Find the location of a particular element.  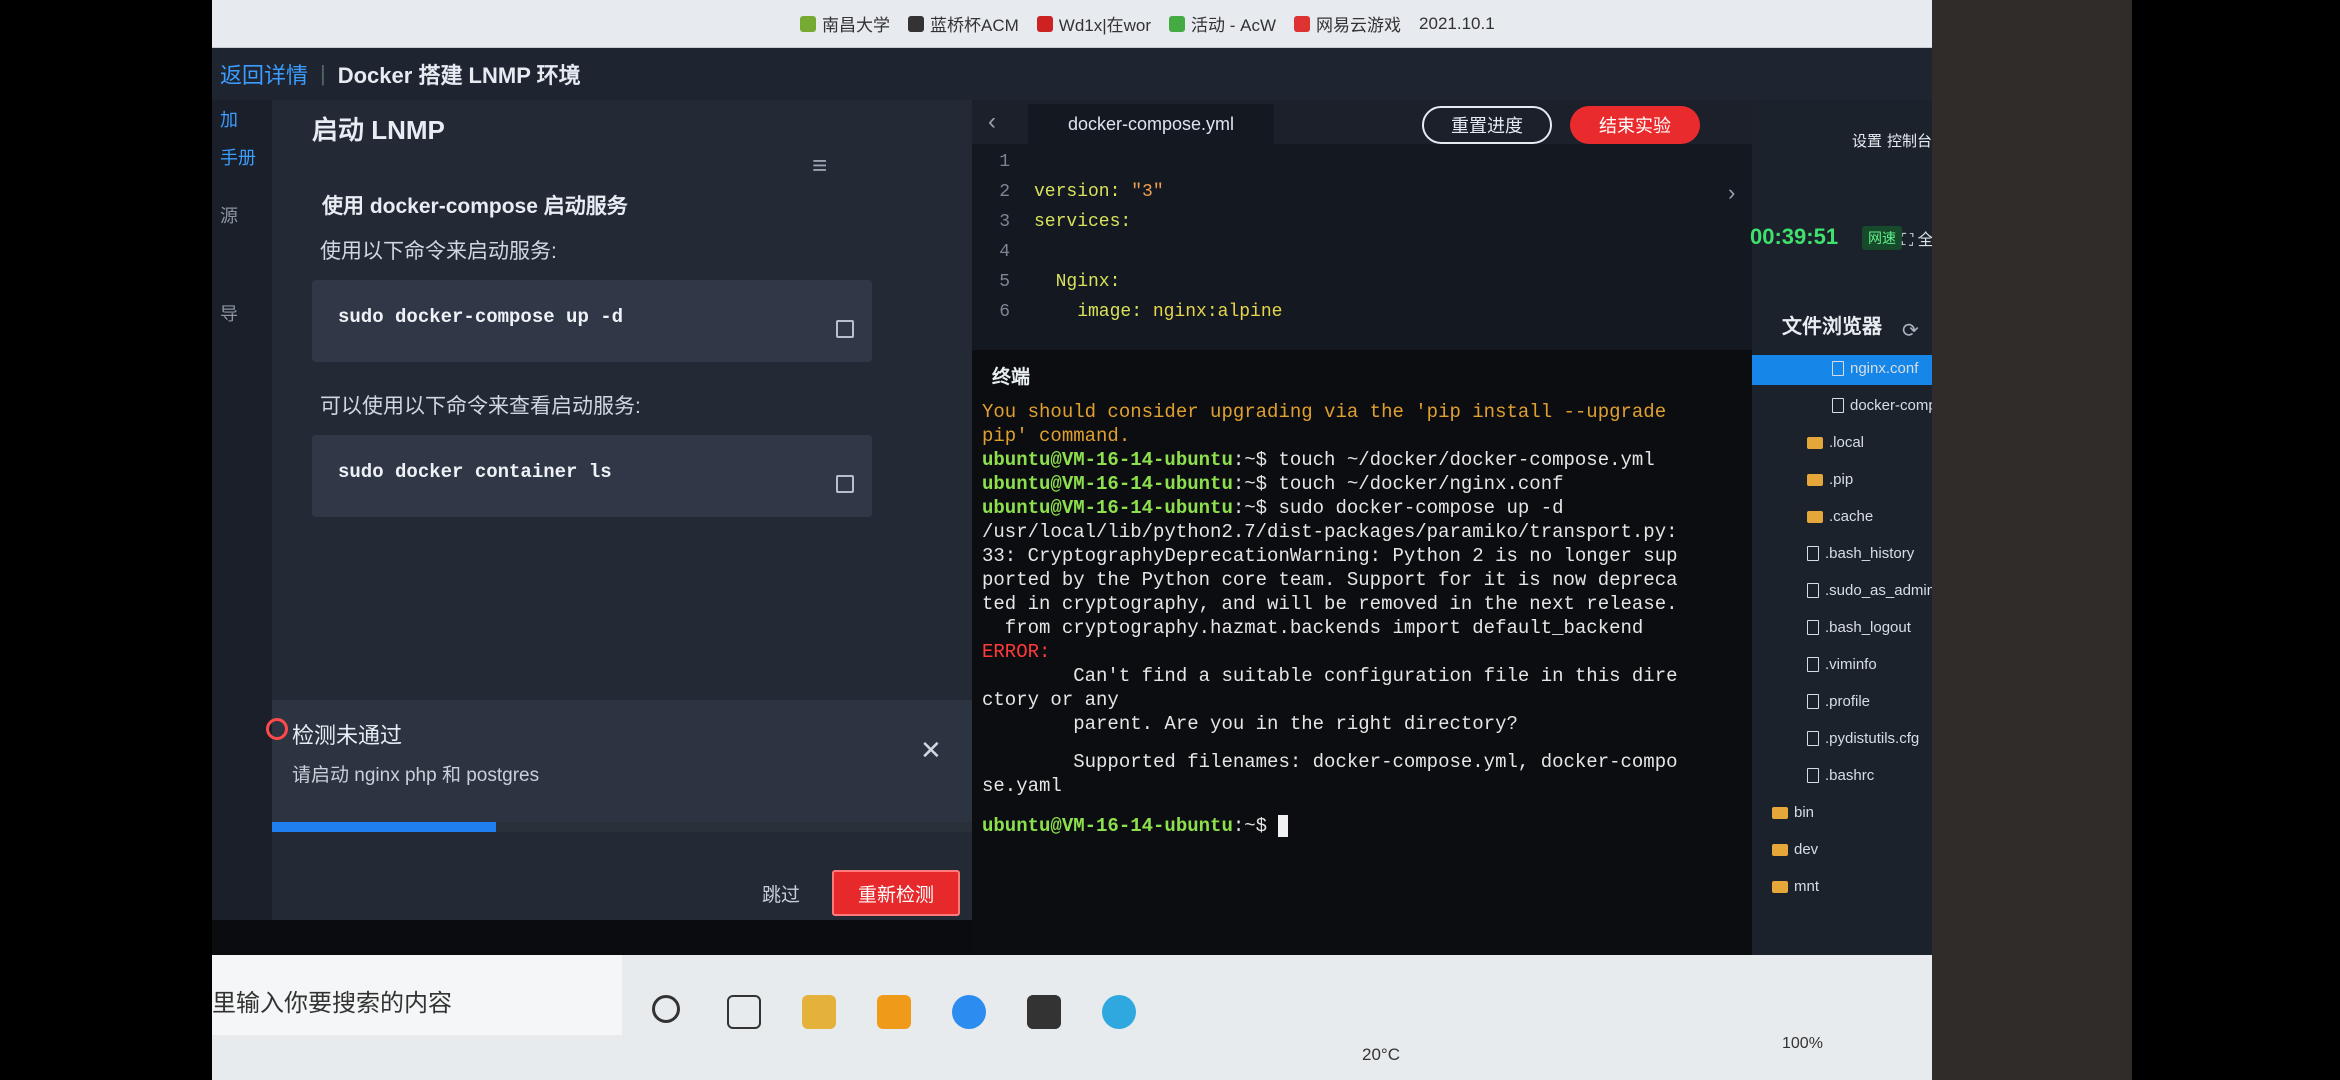

code-text: version: "3" is located at coordinates (1099, 192).